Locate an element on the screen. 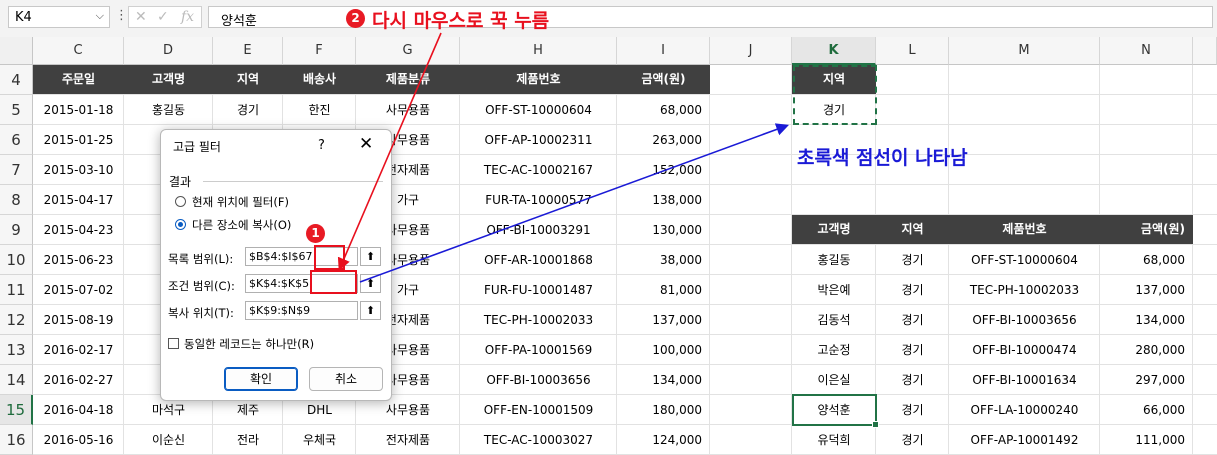 This screenshot has width=1217, height=455. red-arrow is located at coordinates (389, 151).